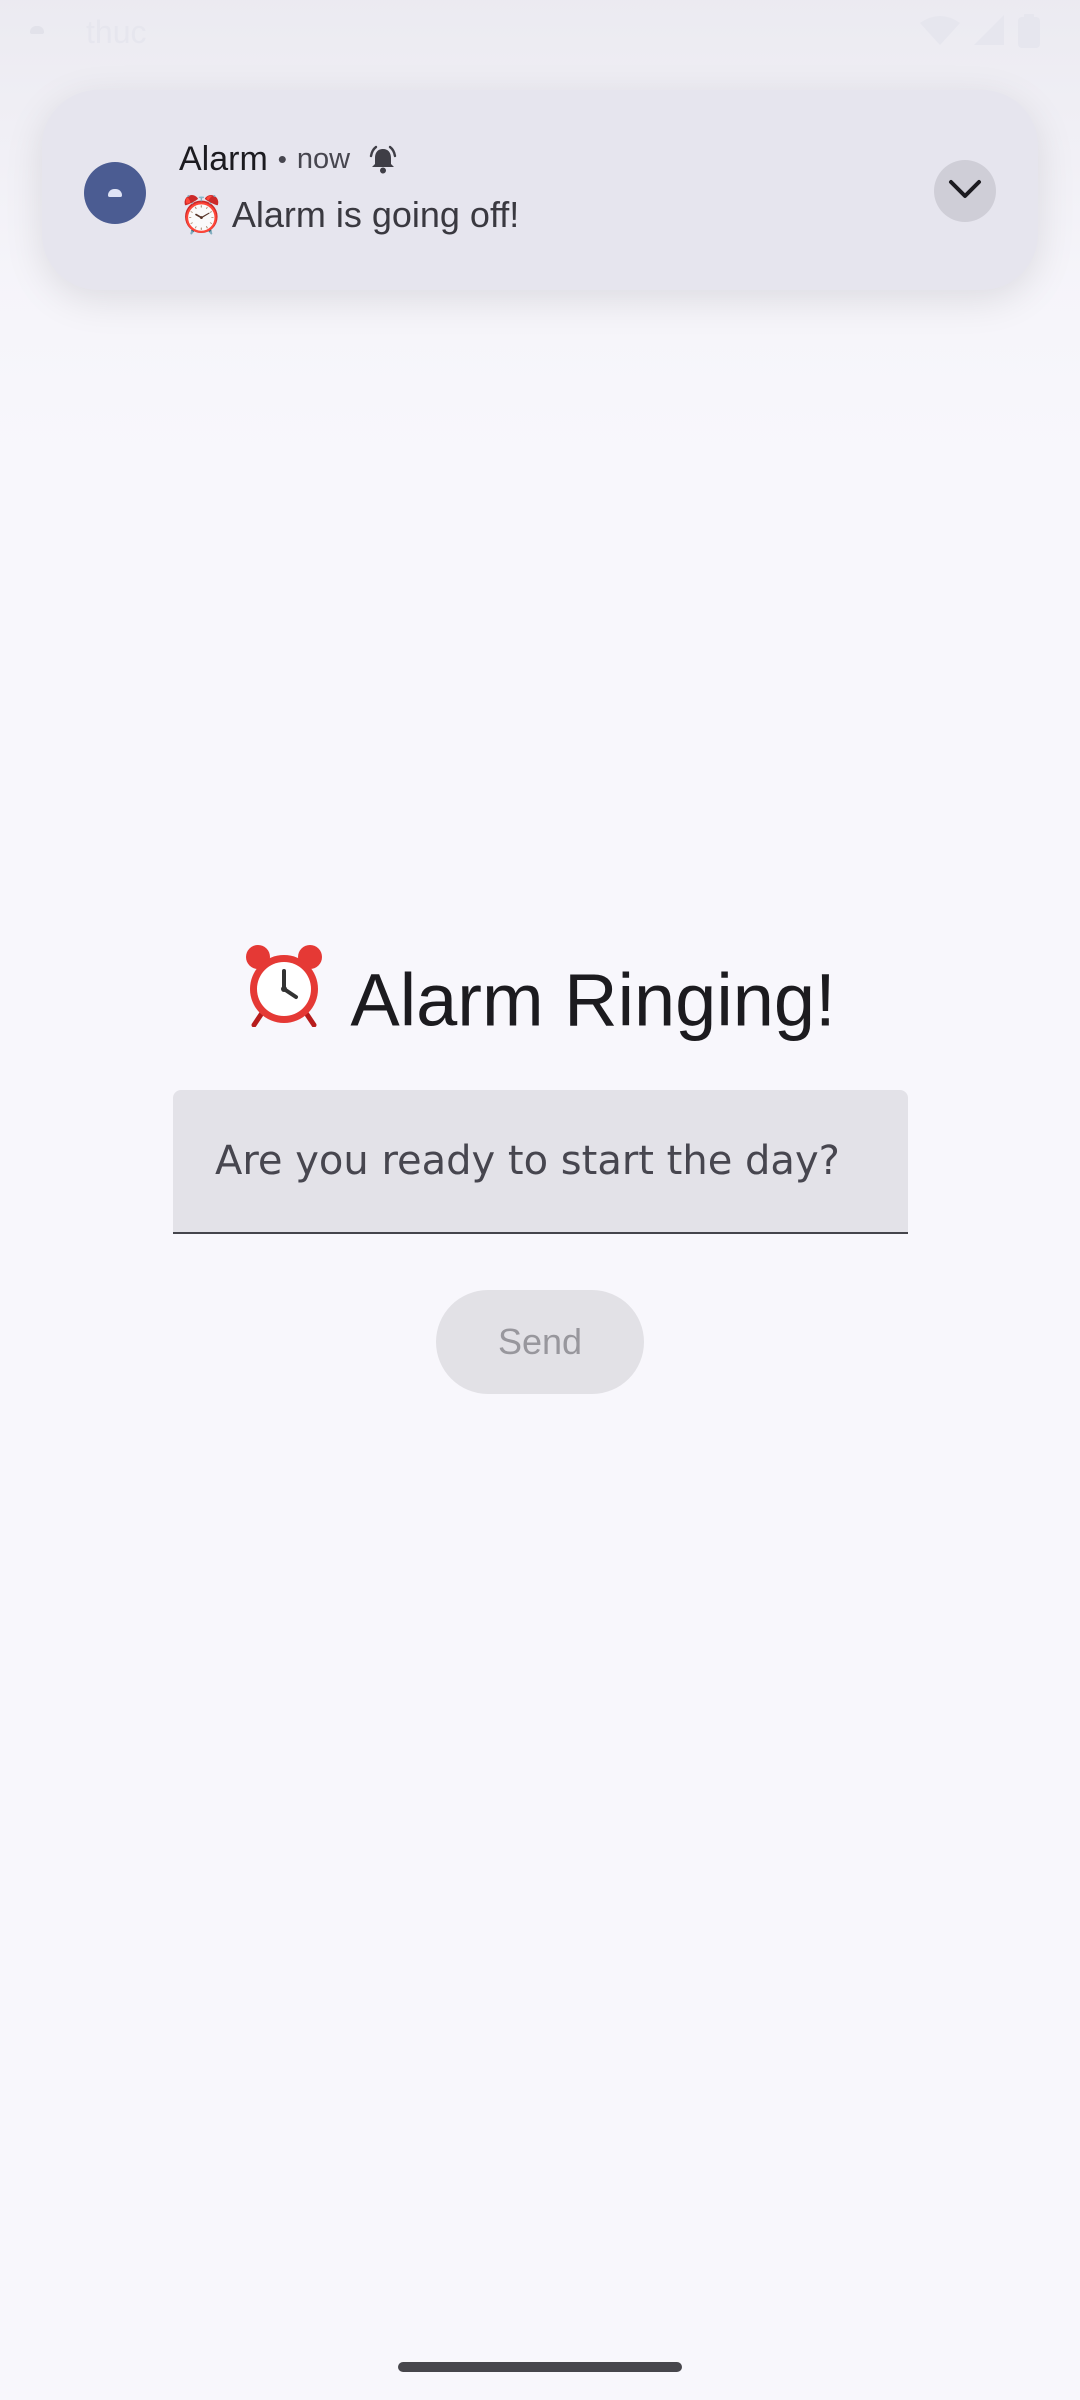 Image resolution: width=1080 pixels, height=2400 pixels. Describe the element at coordinates (940, 33) in the screenshot. I see `wifi-icon` at that location.